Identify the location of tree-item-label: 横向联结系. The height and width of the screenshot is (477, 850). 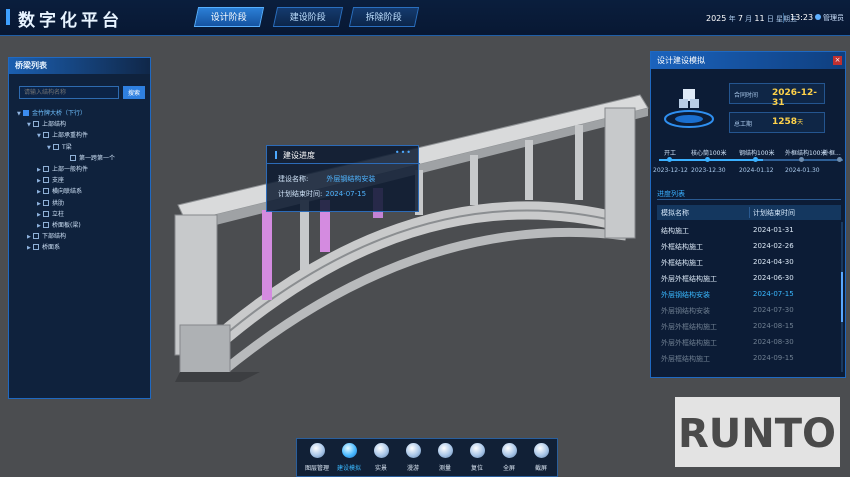
(67, 192).